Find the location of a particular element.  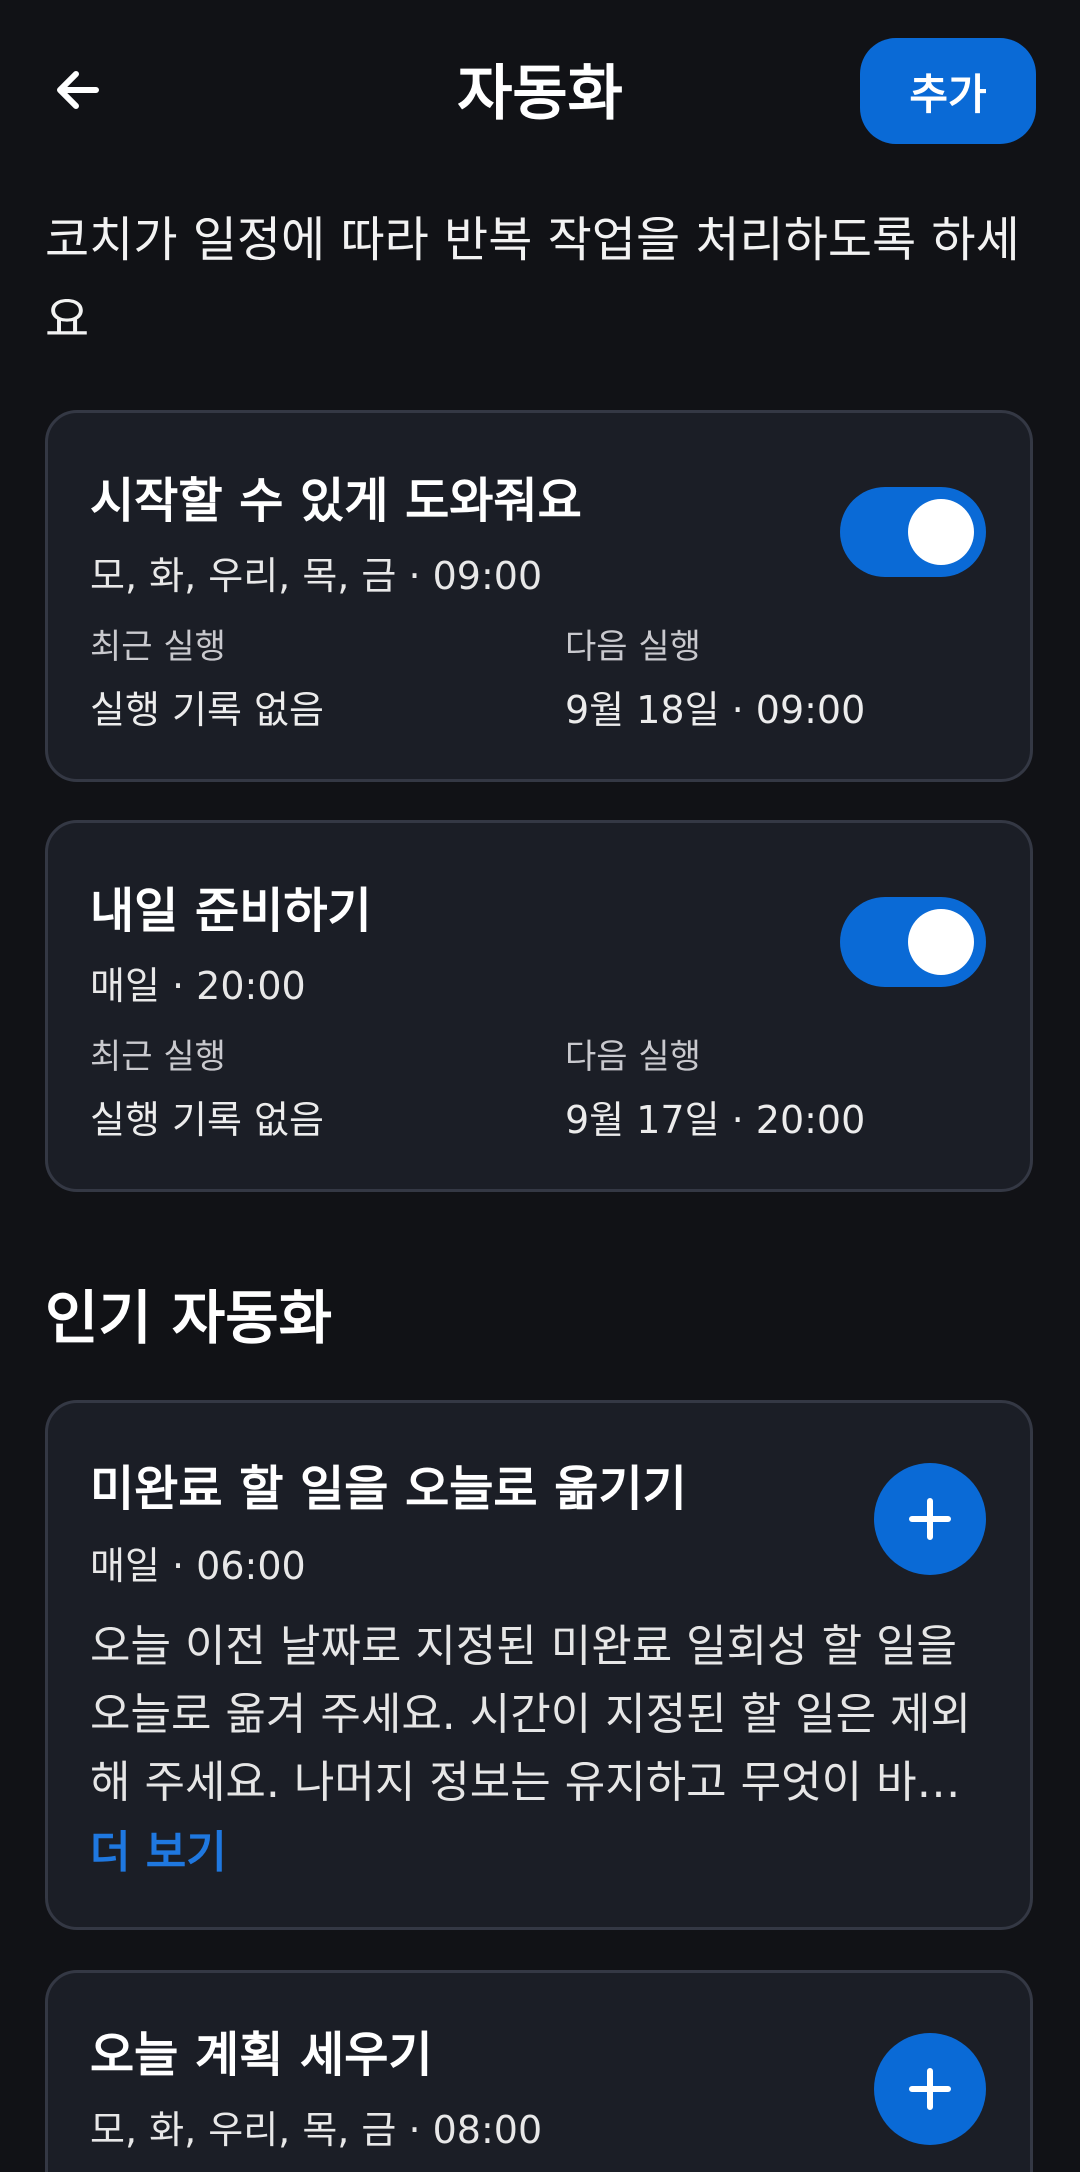

show-more-link: 더 보기 is located at coordinates (158, 1853).